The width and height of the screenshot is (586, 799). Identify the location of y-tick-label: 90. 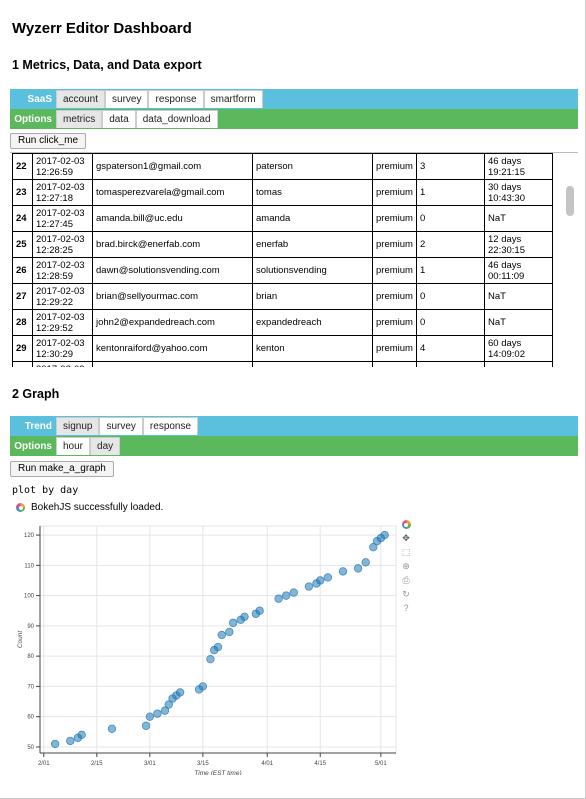
(30, 627).